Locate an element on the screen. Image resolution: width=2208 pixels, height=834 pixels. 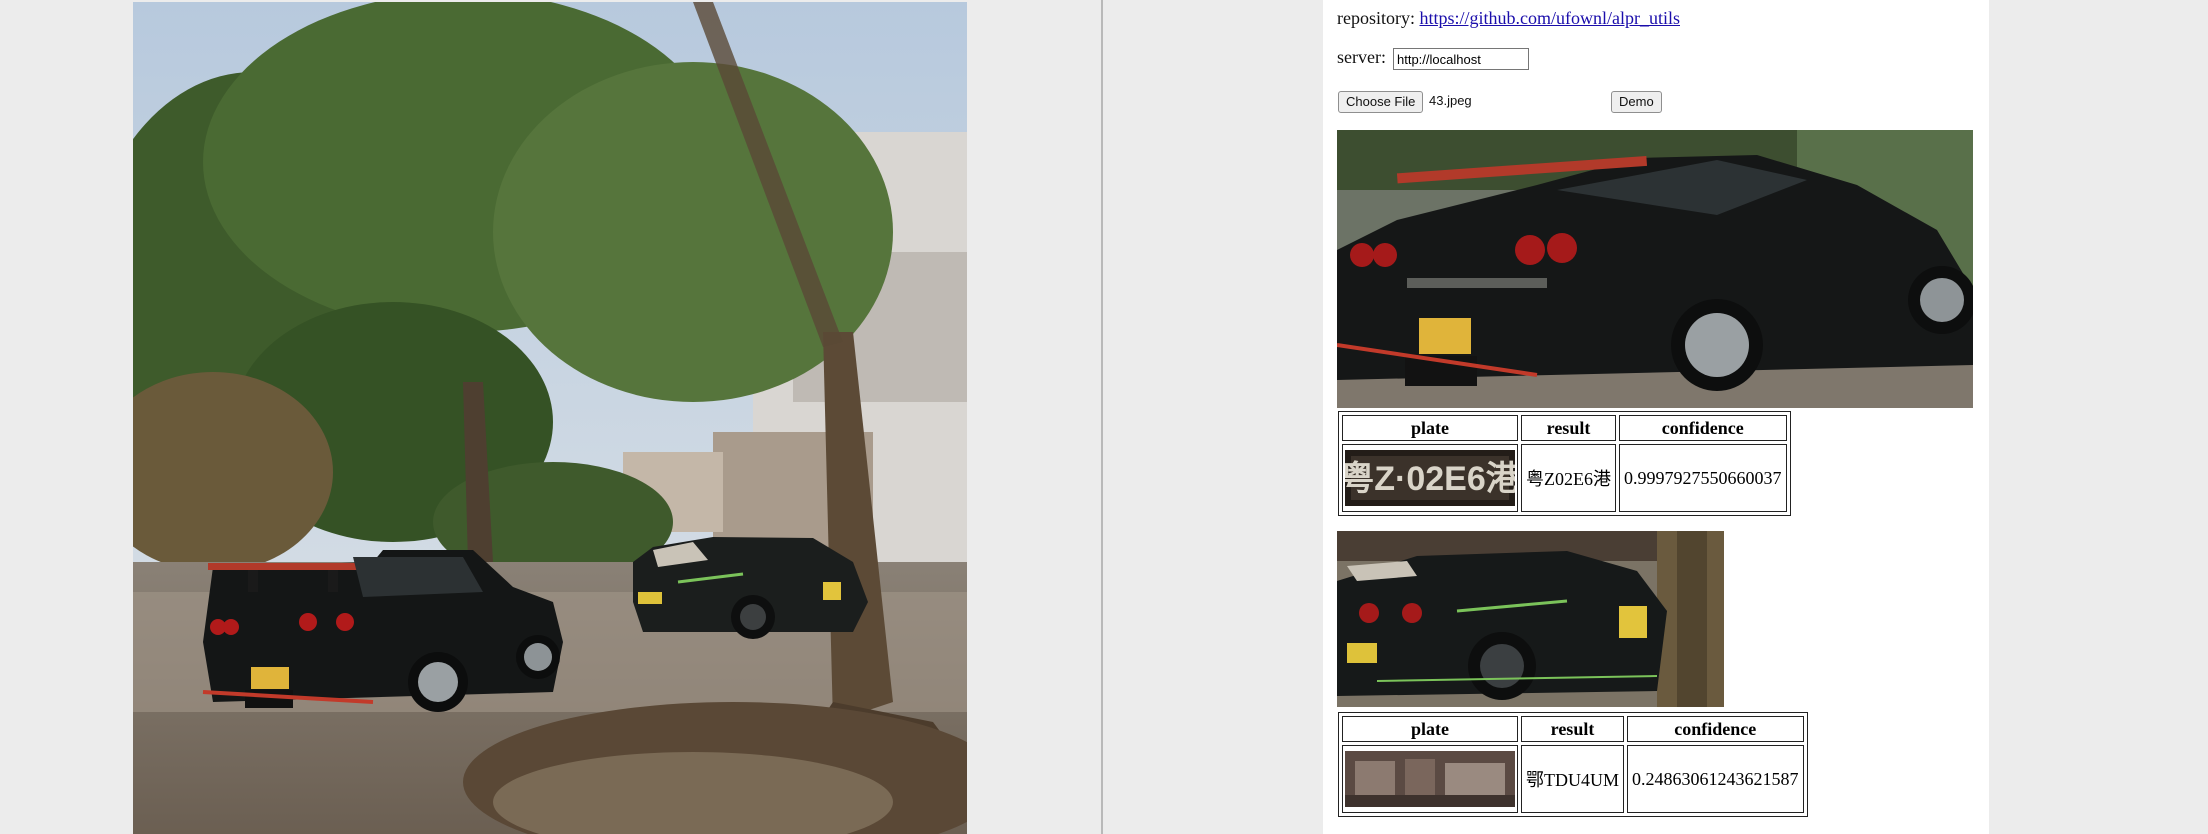
confidence-cell: 0.24863061243621587 is located at coordinates (1715, 779).